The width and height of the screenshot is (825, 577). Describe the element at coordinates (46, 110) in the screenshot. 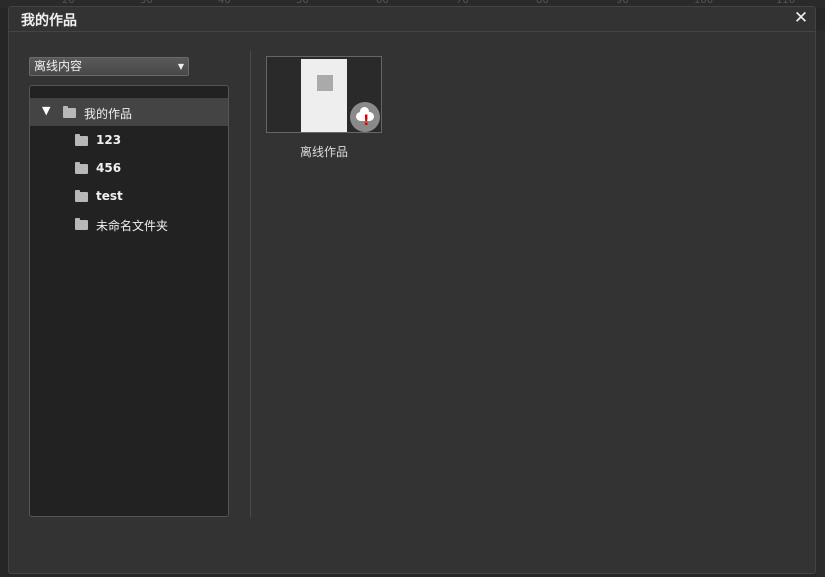

I see `expand-toggle-icon: ▼` at that location.